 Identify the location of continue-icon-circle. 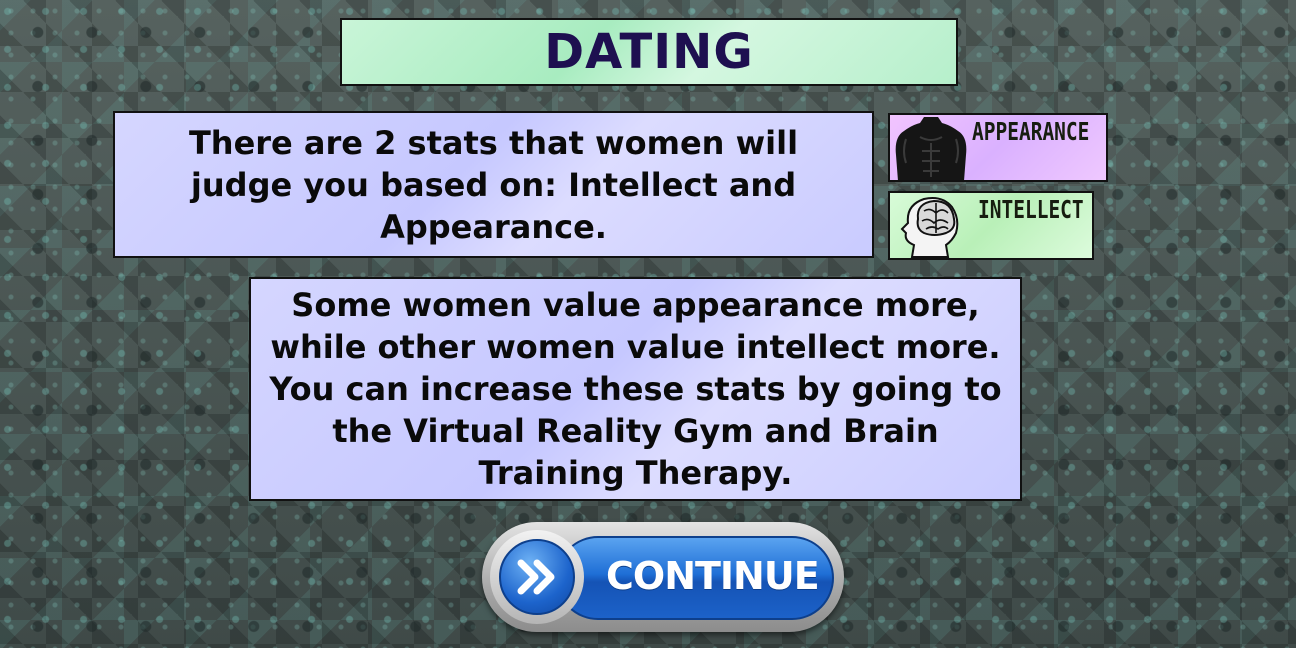
(537, 577).